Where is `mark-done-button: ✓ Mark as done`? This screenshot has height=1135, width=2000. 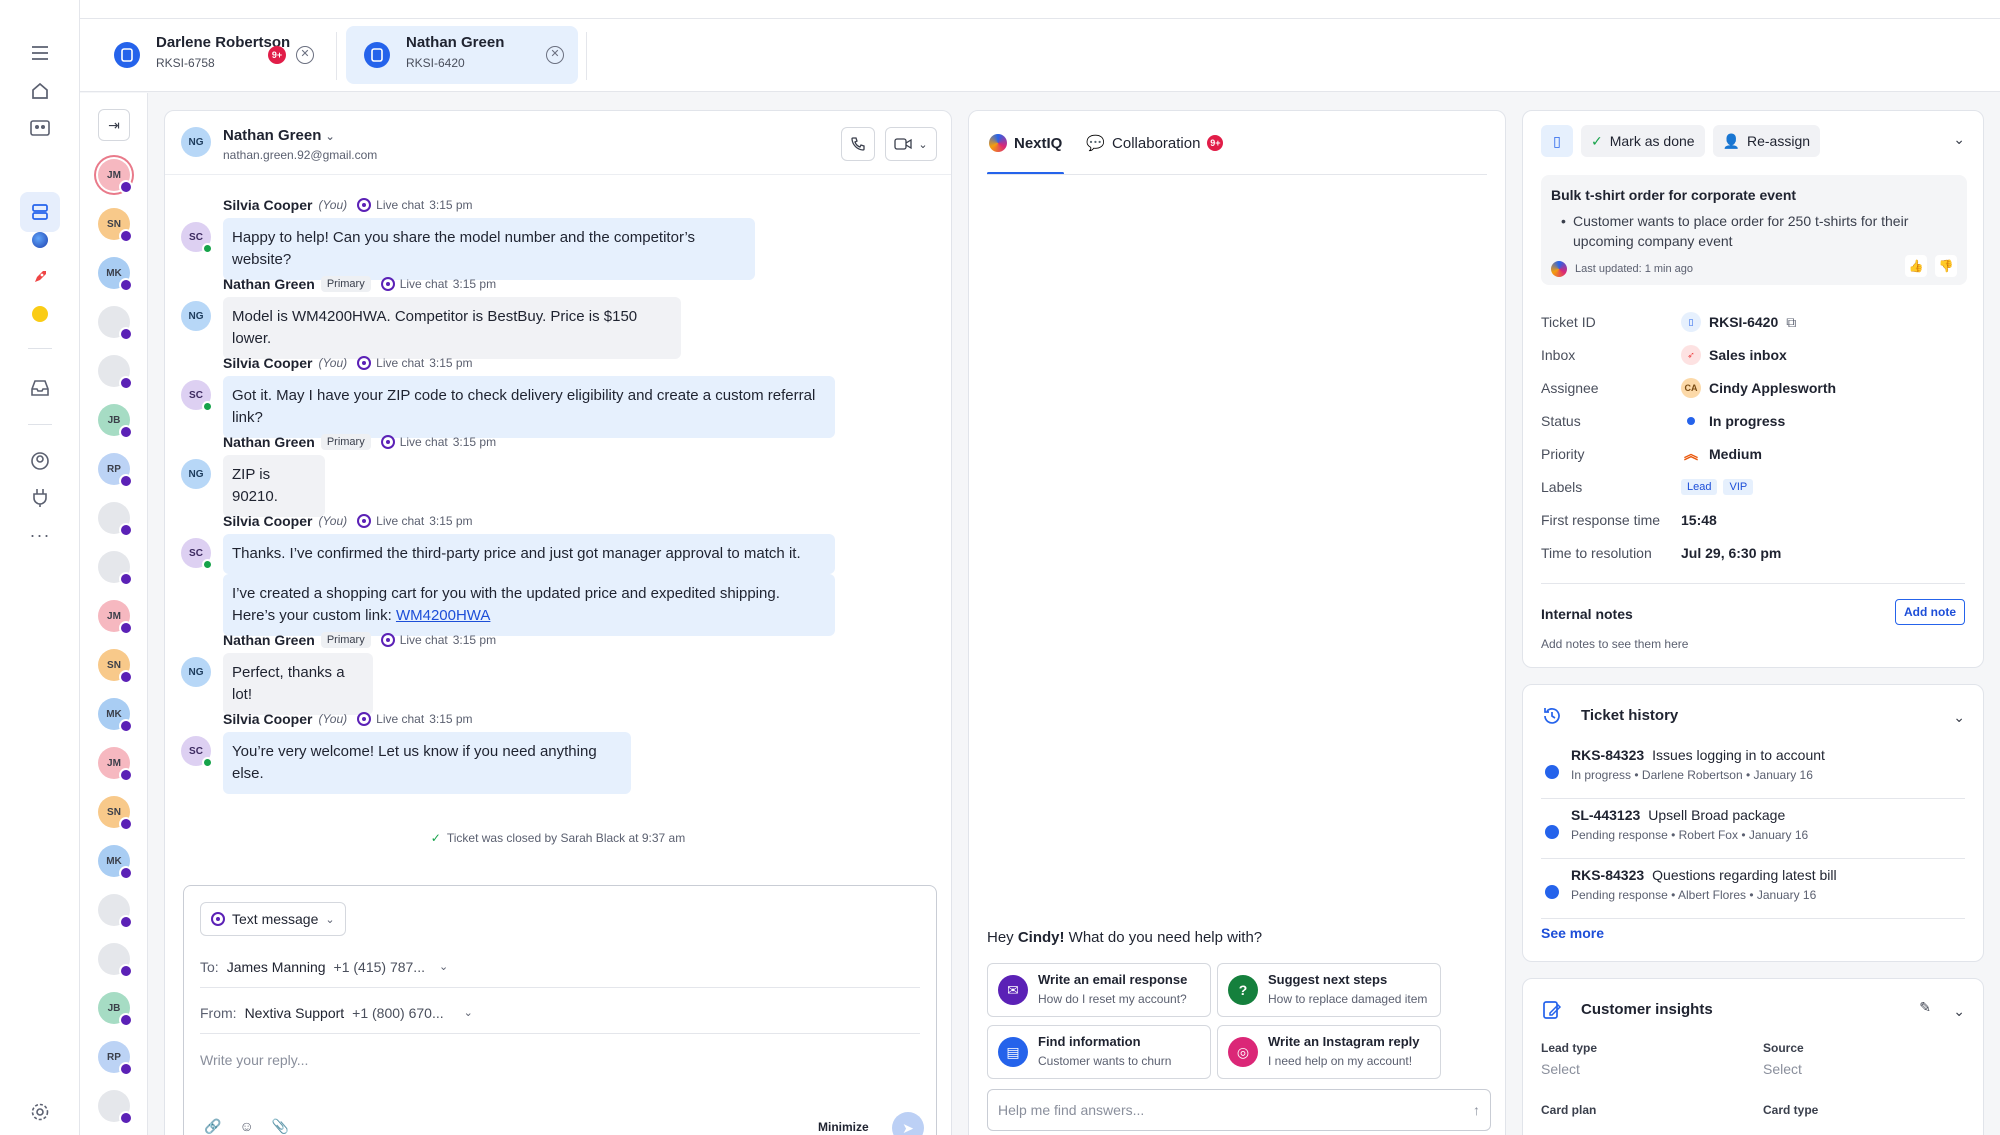
mark-done-button: ✓ Mark as done is located at coordinates (1643, 141).